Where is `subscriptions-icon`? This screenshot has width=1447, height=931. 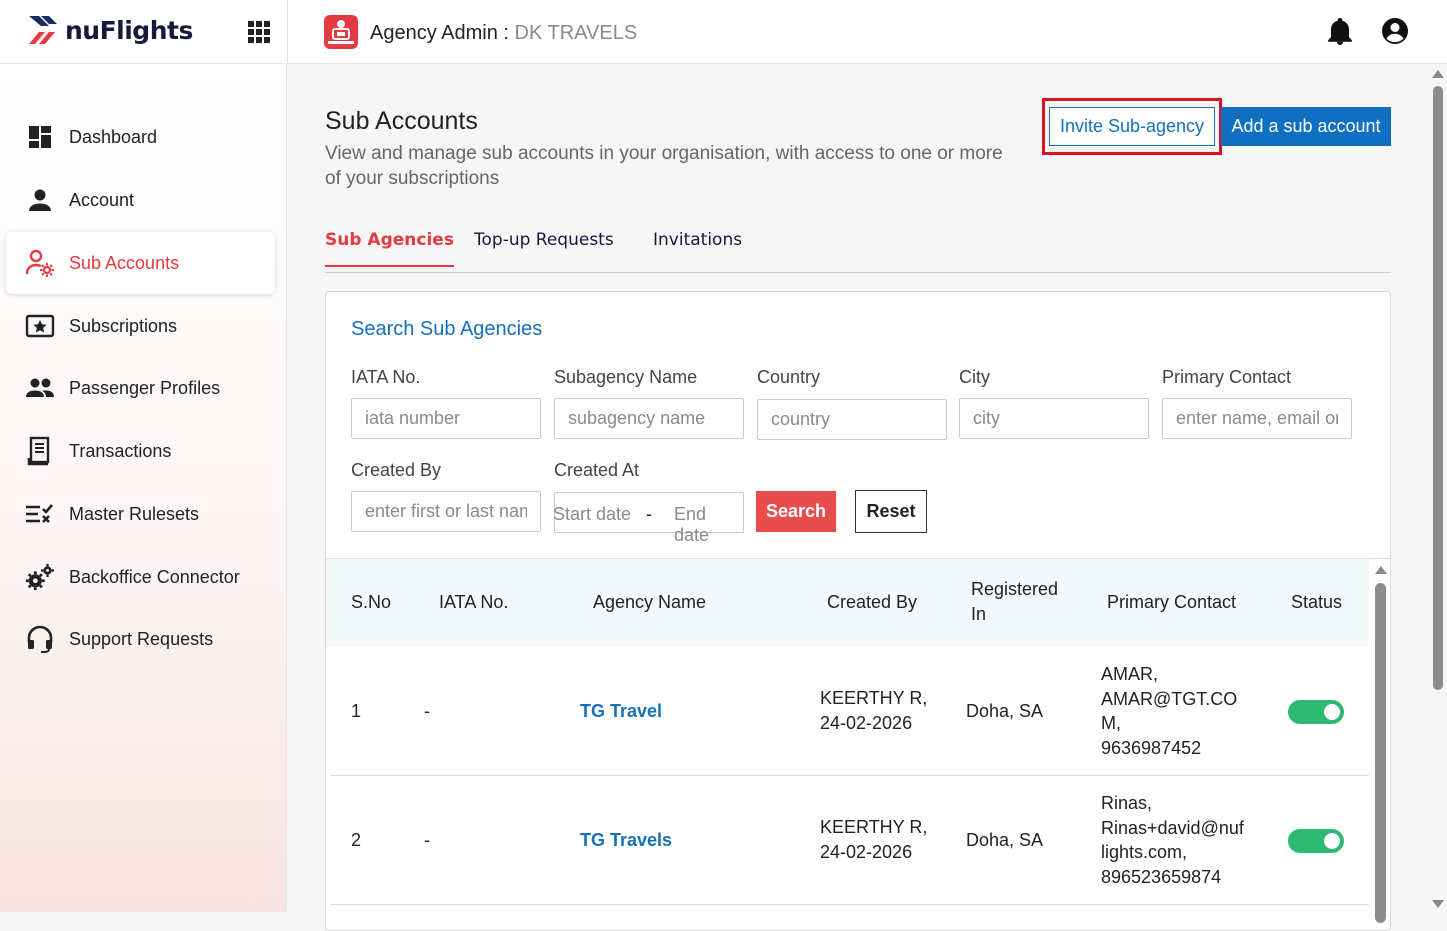
subscriptions-icon is located at coordinates (40, 326).